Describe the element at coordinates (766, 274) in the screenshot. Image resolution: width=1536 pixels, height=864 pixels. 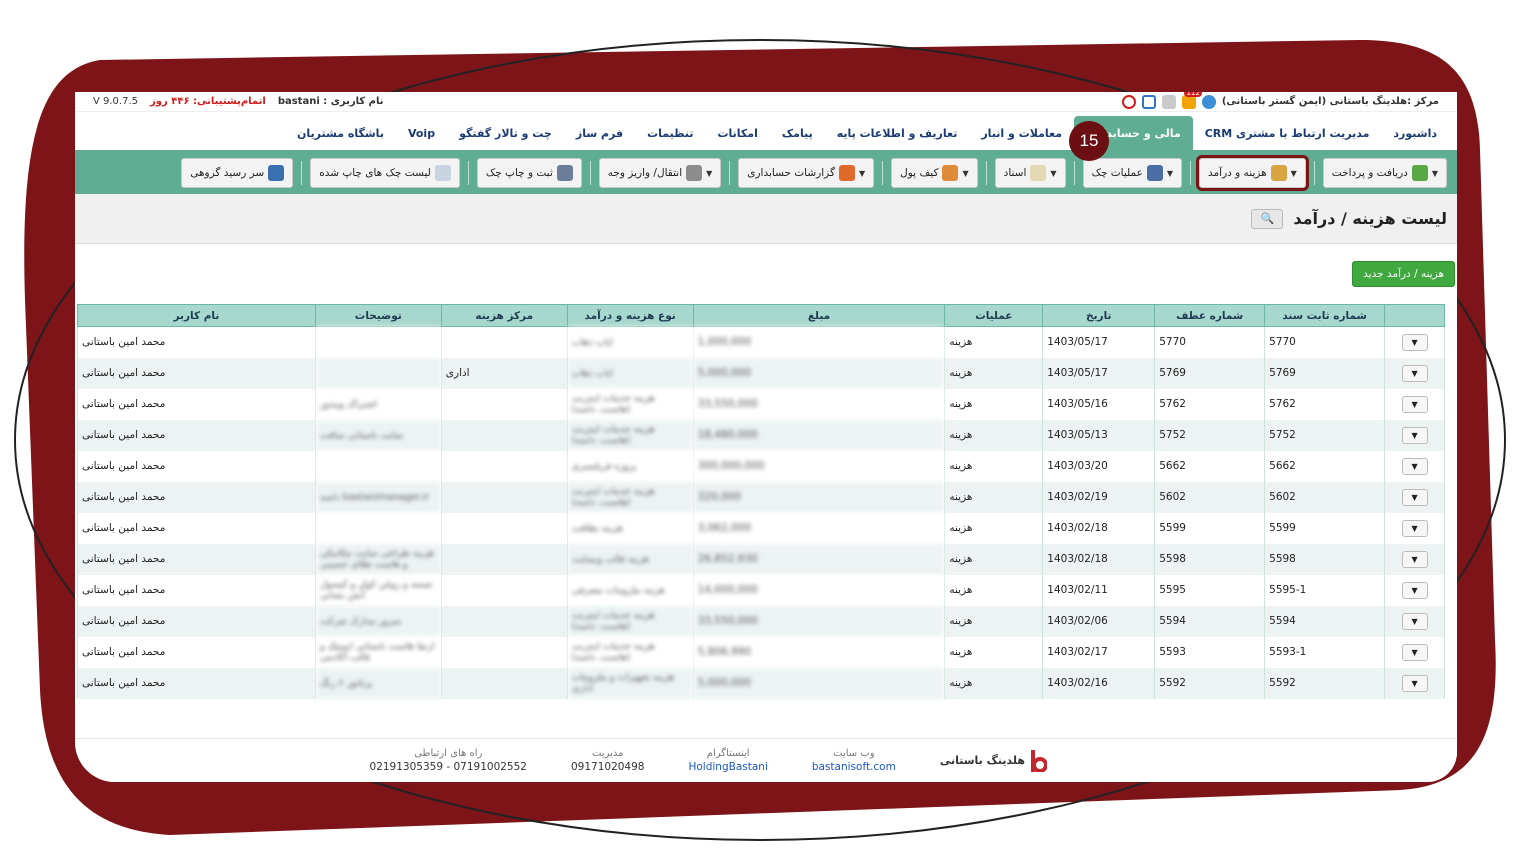
I see `action-row: هزینه / درآمد جدید` at that location.